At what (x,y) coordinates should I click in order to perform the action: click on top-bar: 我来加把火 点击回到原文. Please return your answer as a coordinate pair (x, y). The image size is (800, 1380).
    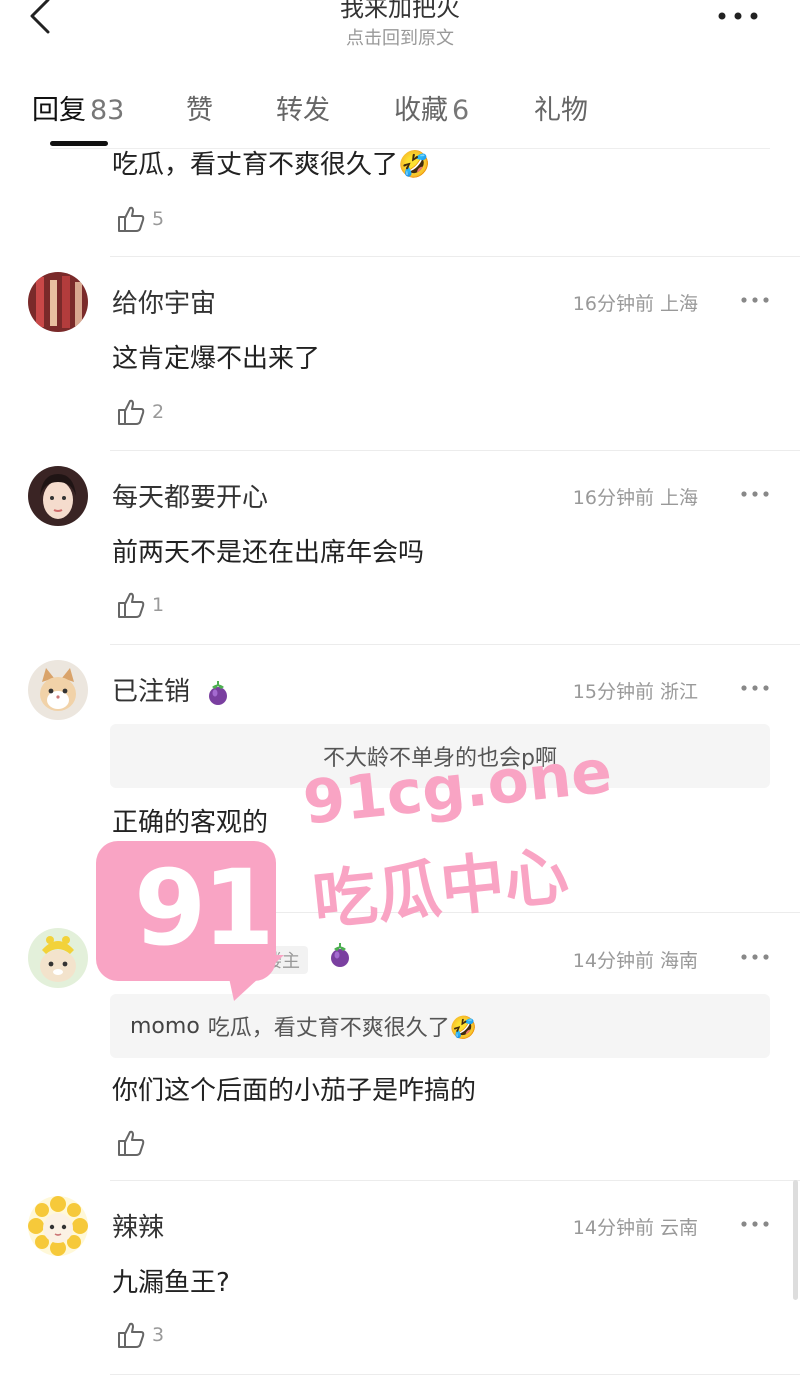
    Looking at the image, I should click on (400, 30).